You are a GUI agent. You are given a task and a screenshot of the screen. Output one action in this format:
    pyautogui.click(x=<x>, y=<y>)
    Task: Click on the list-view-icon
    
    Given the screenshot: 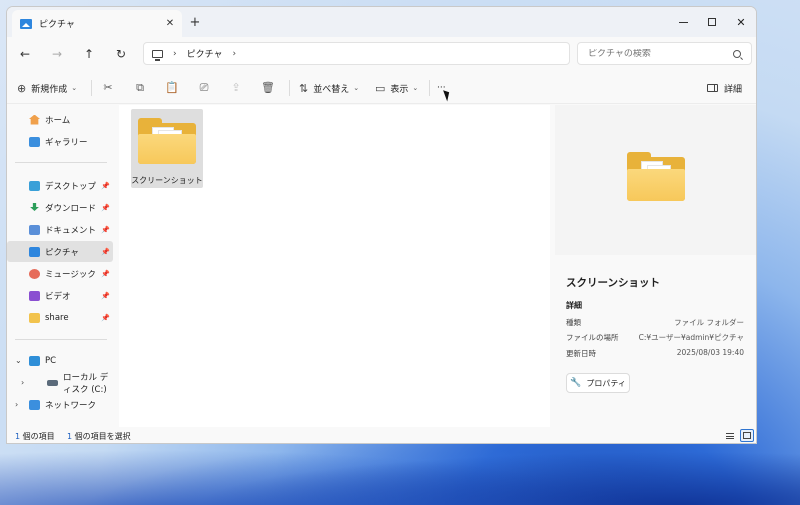 What is the action you would take?
    pyautogui.click(x=730, y=435)
    